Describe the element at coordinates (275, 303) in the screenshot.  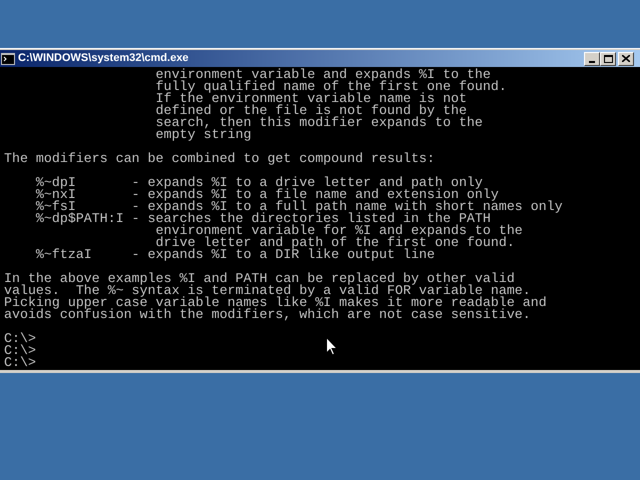
I see `console-line: Picking upper case variable names like %I makes it more readable and` at that location.